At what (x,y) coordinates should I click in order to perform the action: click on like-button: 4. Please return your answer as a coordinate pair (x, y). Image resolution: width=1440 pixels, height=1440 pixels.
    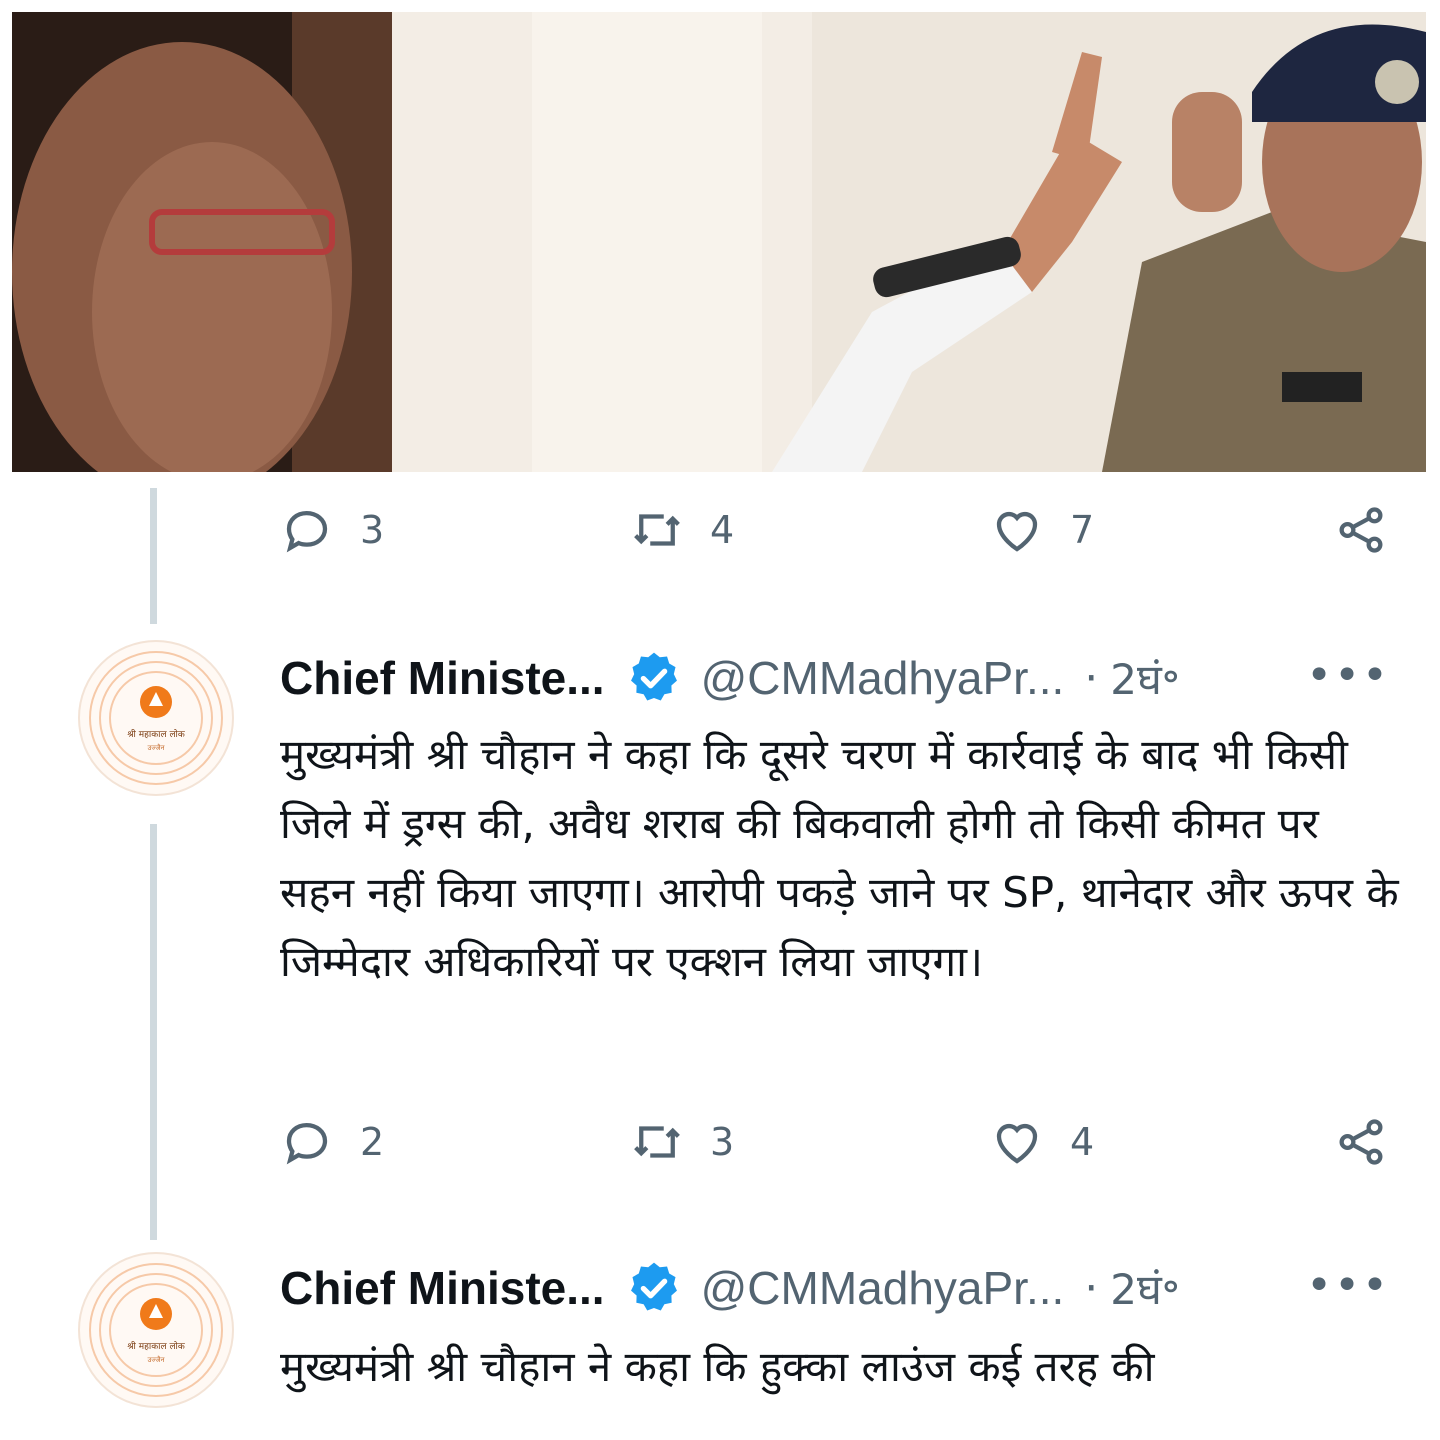
    Looking at the image, I should click on (1042, 1142).